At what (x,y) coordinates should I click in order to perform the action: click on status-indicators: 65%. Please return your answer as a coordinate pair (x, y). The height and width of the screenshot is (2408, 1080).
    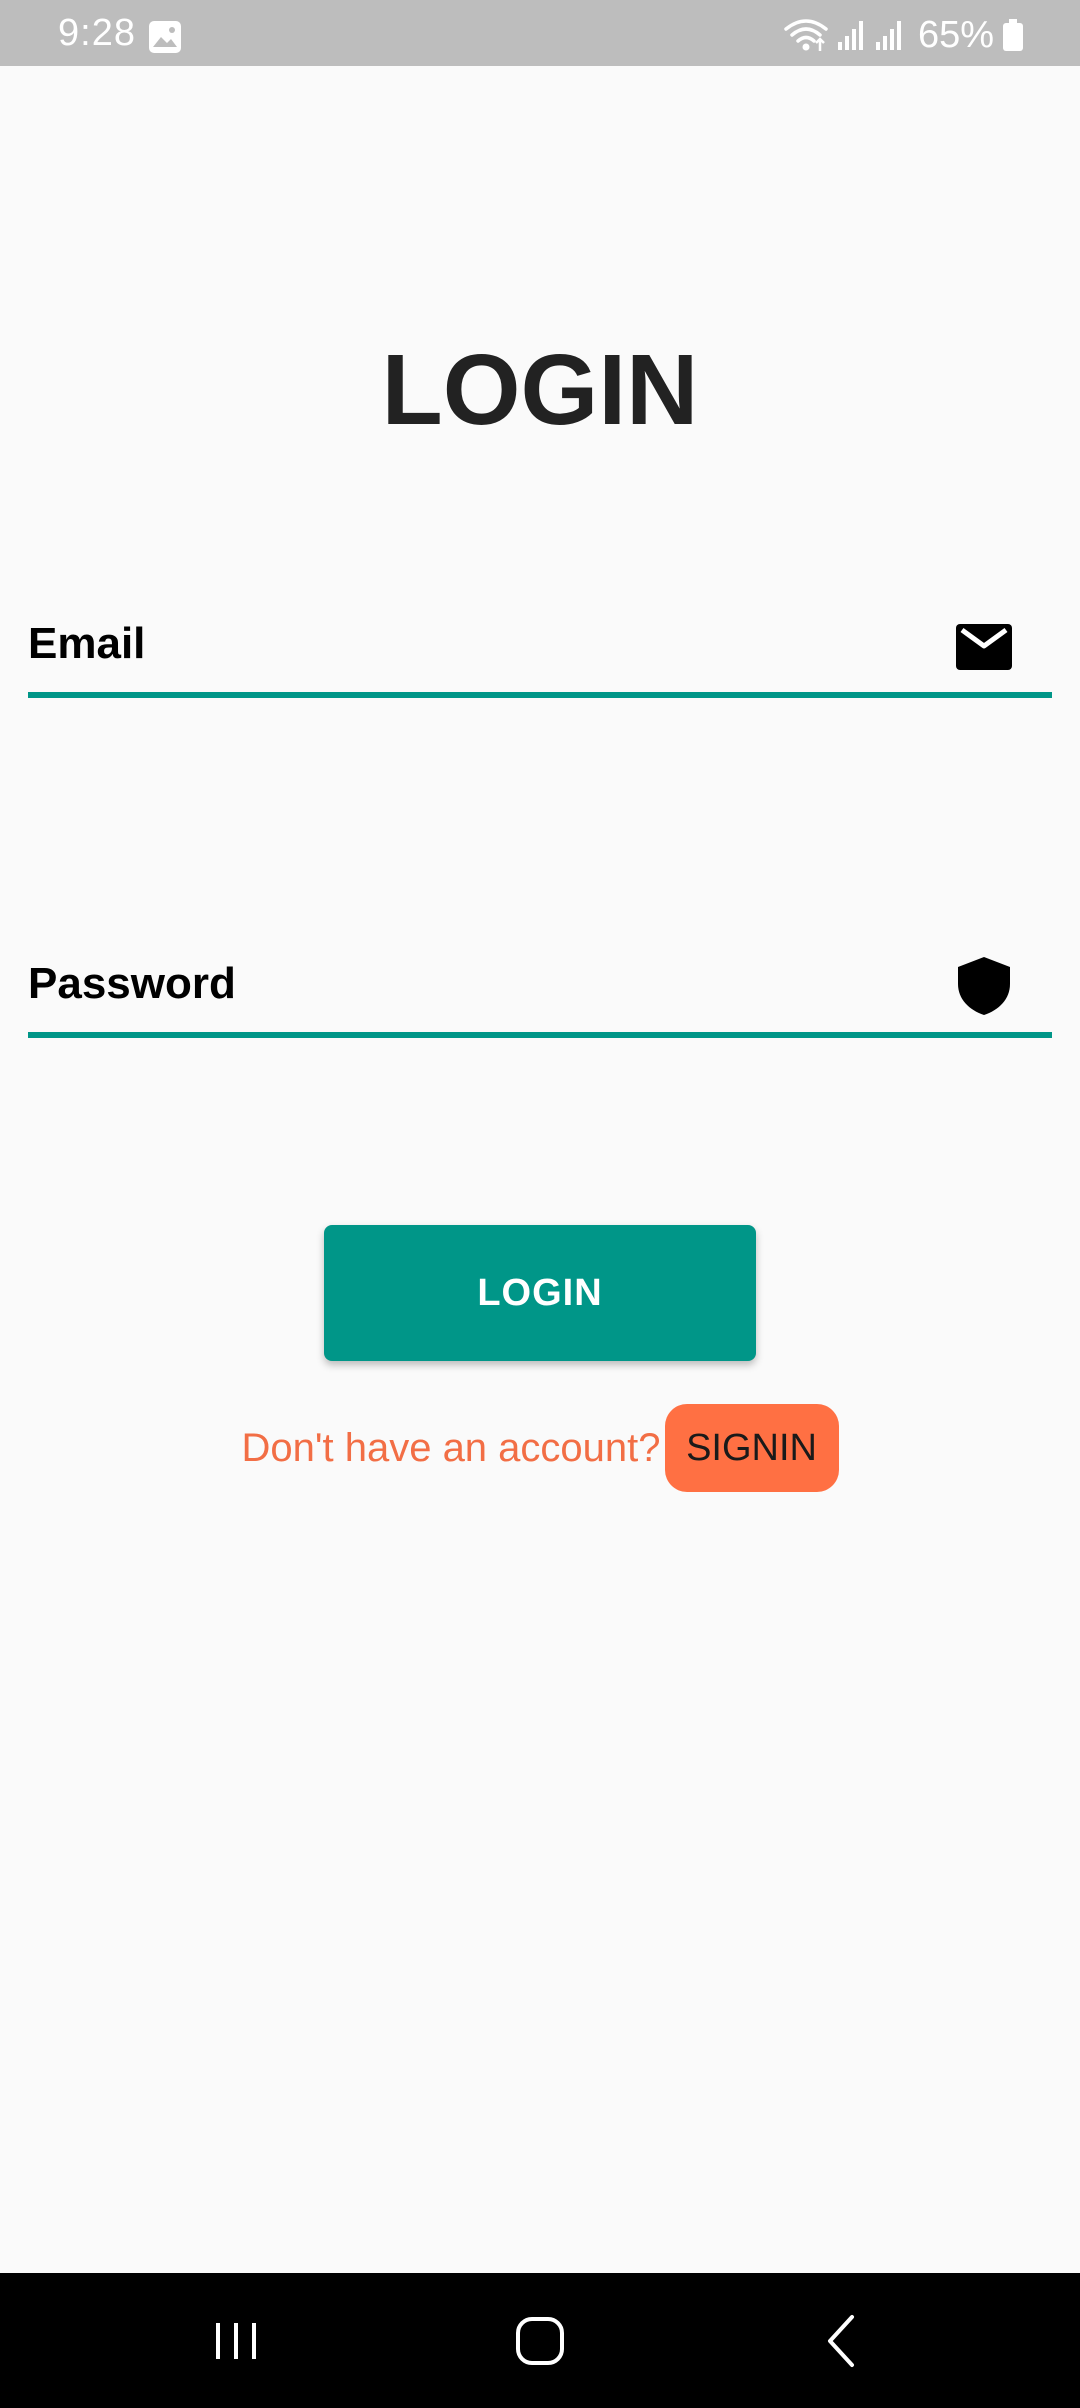
    Looking at the image, I should click on (904, 35).